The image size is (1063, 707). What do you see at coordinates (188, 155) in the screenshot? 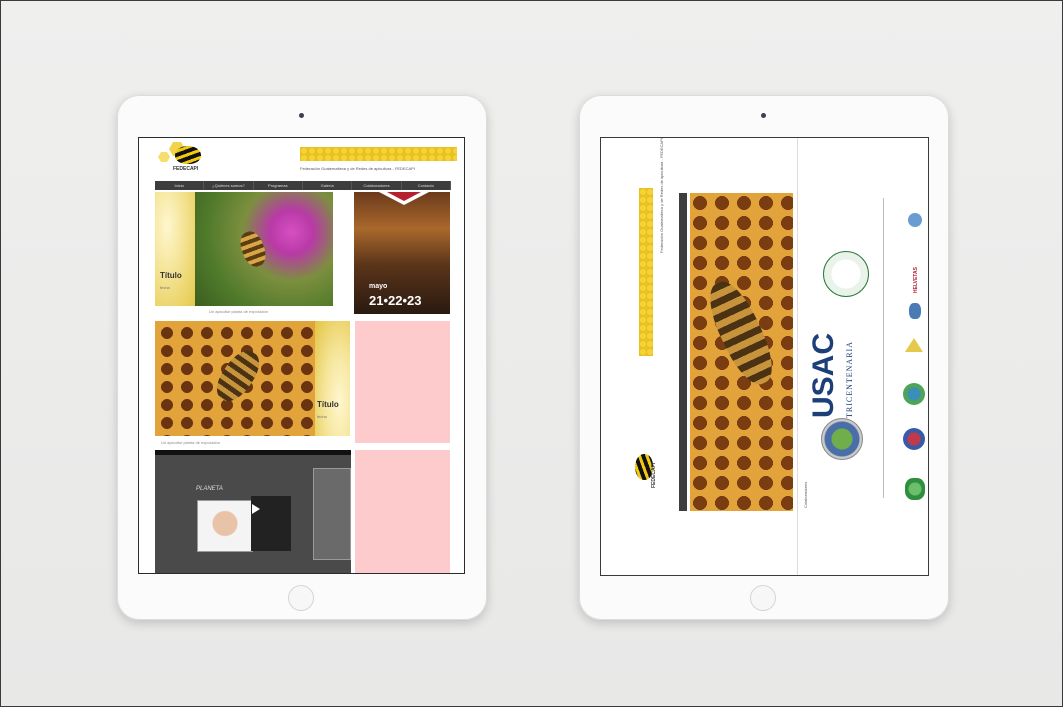
I see `bee-logo-icon` at bounding box center [188, 155].